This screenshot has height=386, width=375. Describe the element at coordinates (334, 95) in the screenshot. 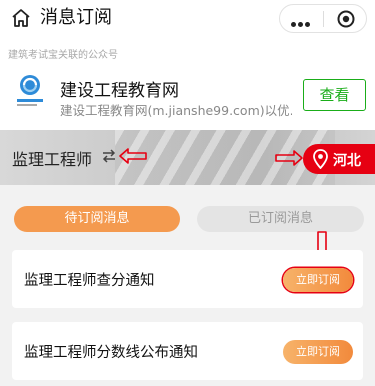

I see `view-account-button: 查看` at that location.